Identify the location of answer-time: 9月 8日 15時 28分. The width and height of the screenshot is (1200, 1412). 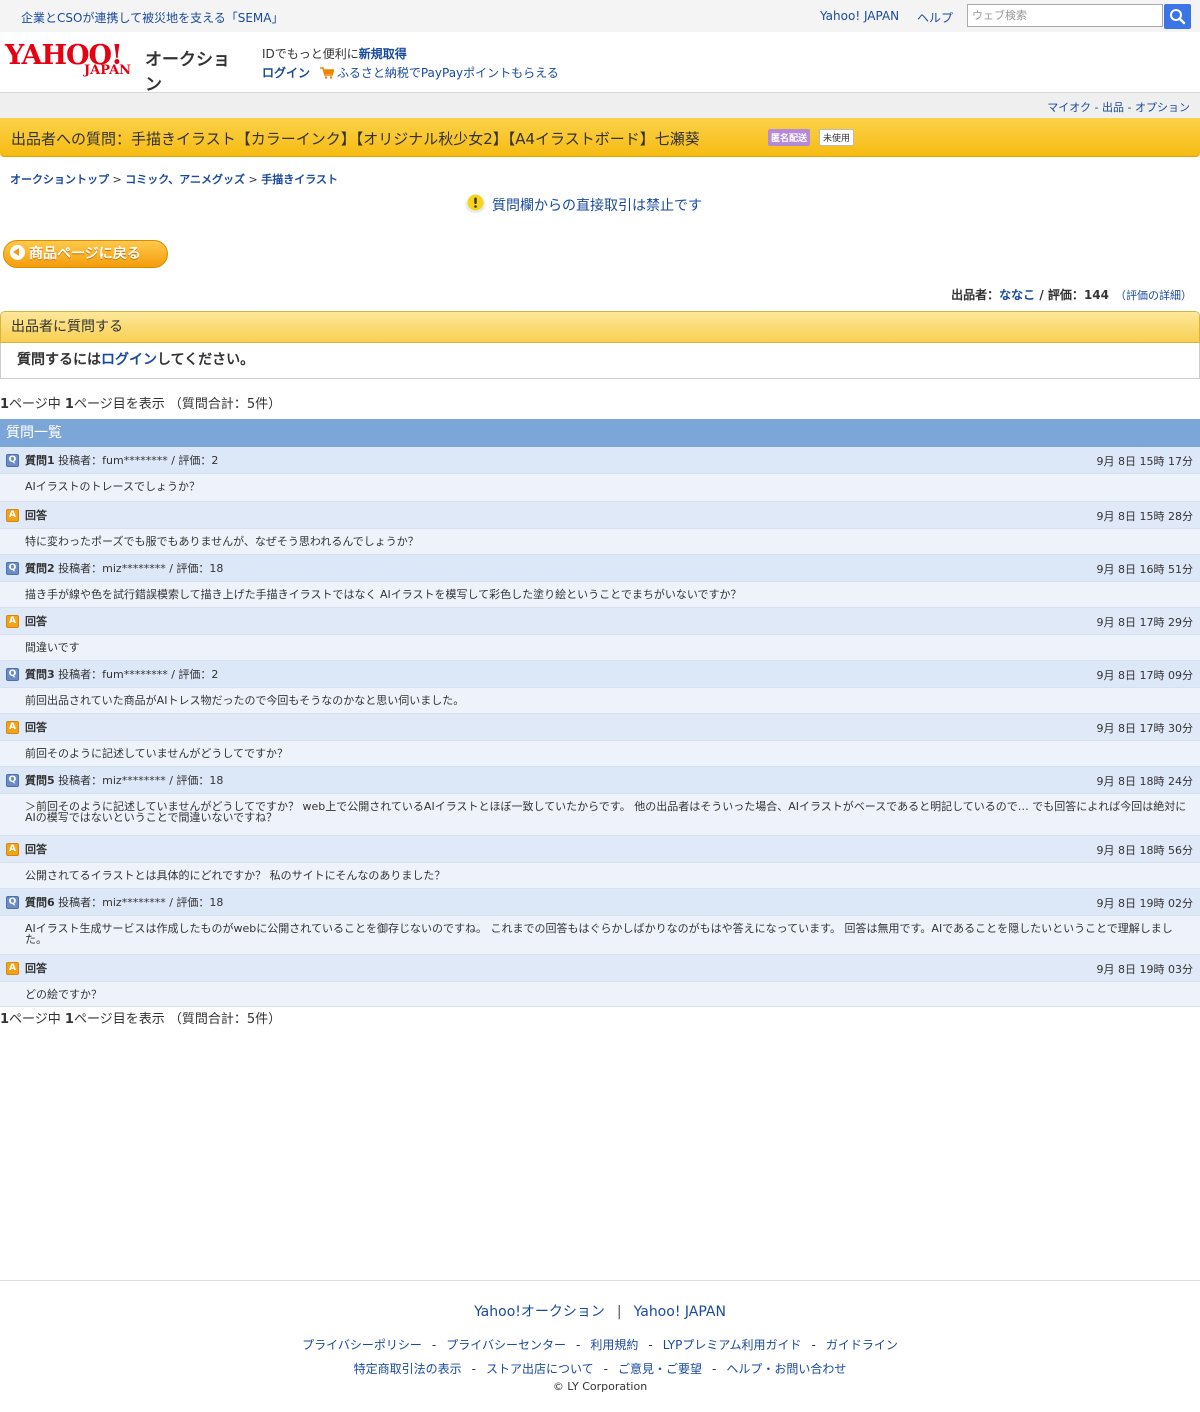
(1144, 516).